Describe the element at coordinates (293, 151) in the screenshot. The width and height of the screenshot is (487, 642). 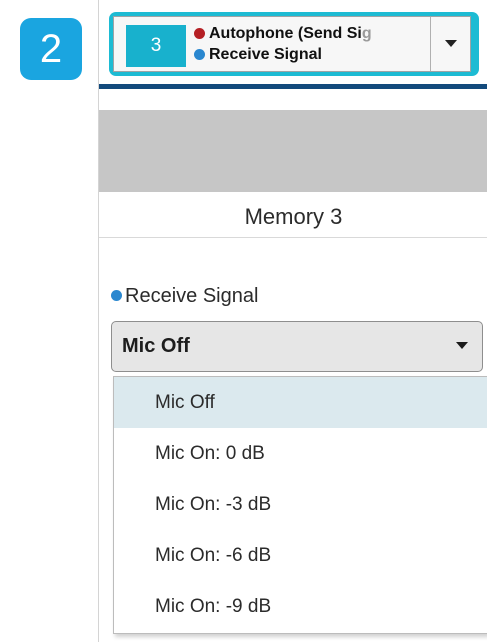
I see `gray-band` at that location.